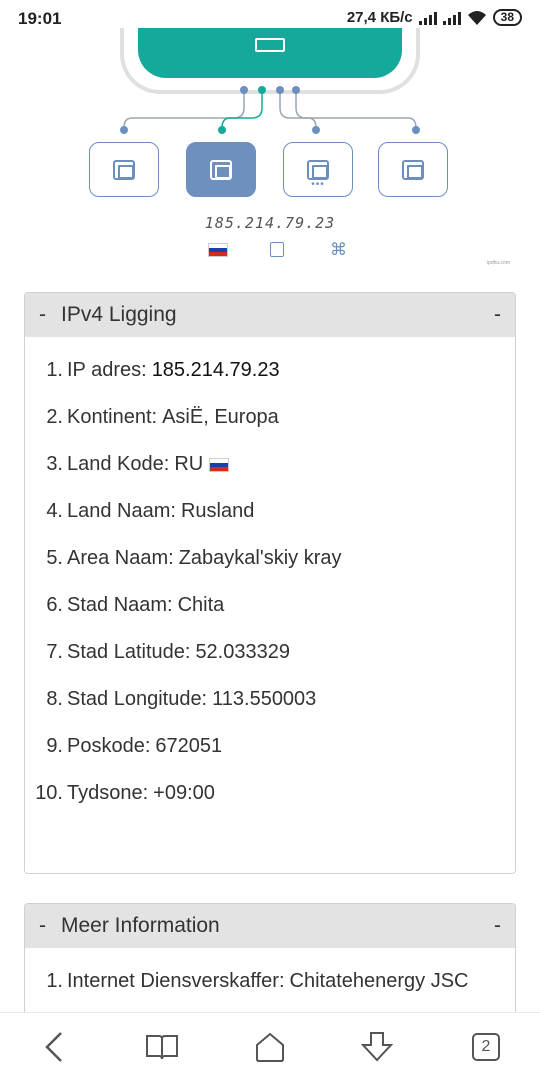 The width and height of the screenshot is (540, 1080). Describe the element at coordinates (277, 249) in the screenshot. I see `id-card-icon` at that location.